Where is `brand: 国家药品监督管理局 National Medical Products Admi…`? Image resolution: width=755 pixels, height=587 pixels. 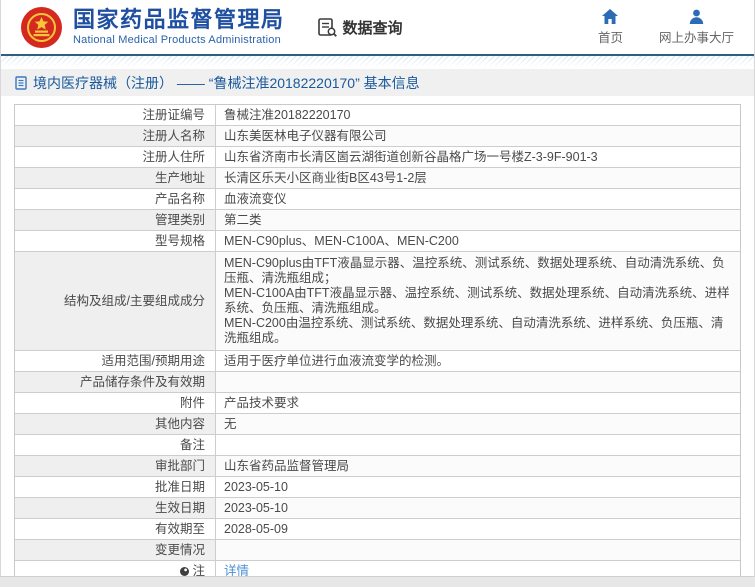
brand: 国家药品监督管理局 National Medical Products Admi… is located at coordinates (153, 27).